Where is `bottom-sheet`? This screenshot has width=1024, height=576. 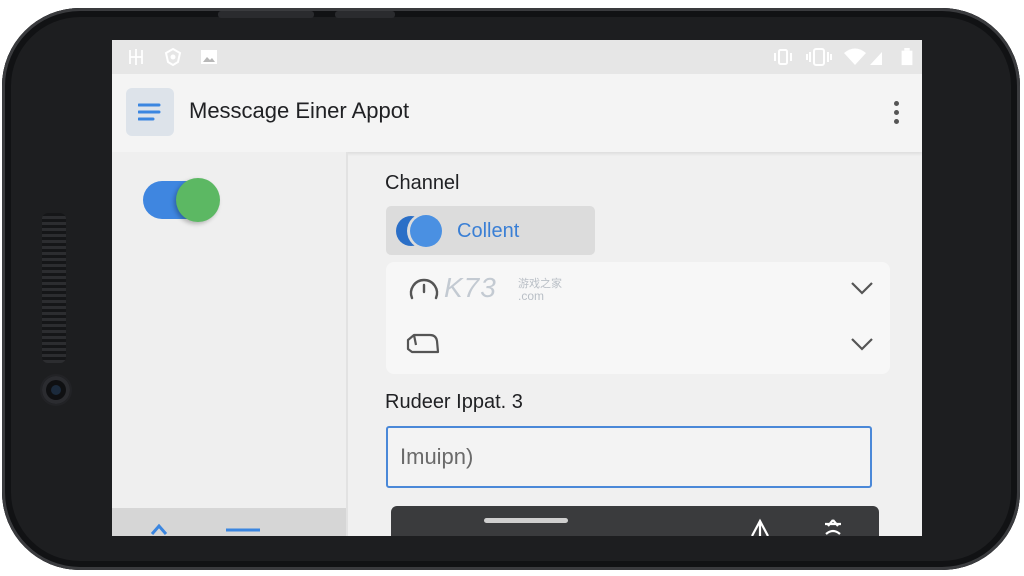
bottom-sheet is located at coordinates (635, 521).